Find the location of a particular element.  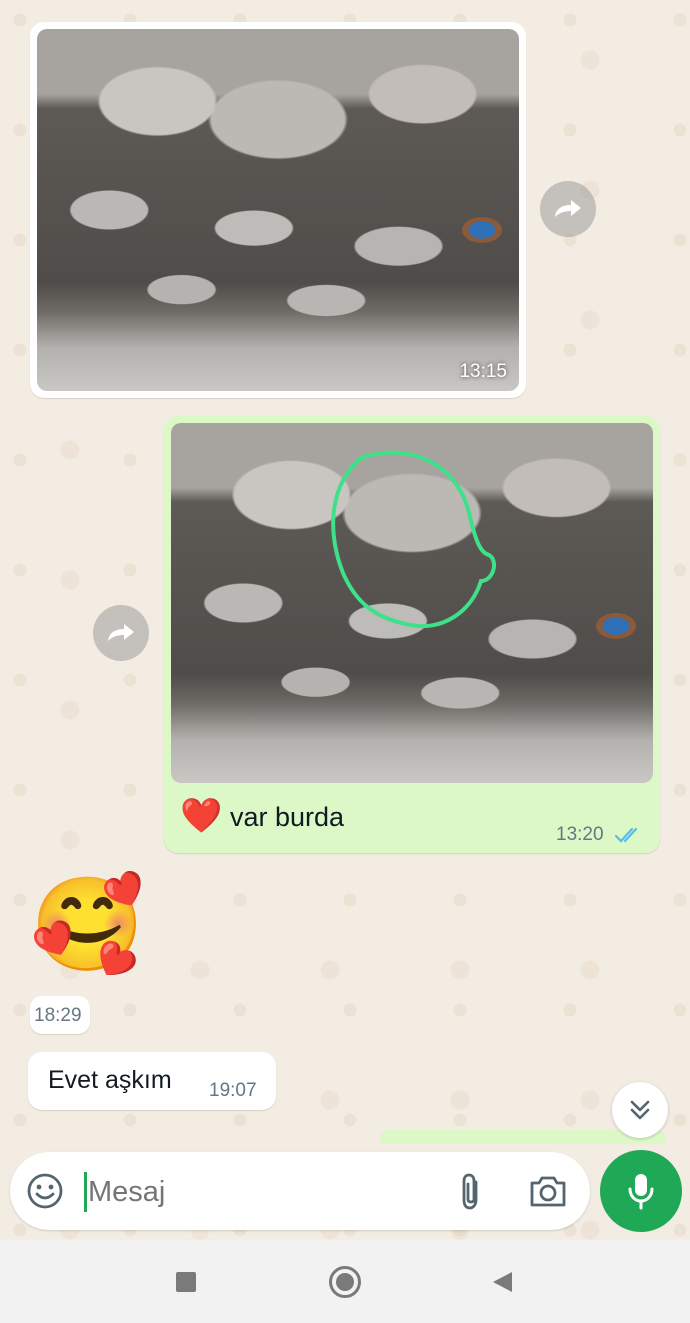

read-receipt-icon is located at coordinates (626, 835).